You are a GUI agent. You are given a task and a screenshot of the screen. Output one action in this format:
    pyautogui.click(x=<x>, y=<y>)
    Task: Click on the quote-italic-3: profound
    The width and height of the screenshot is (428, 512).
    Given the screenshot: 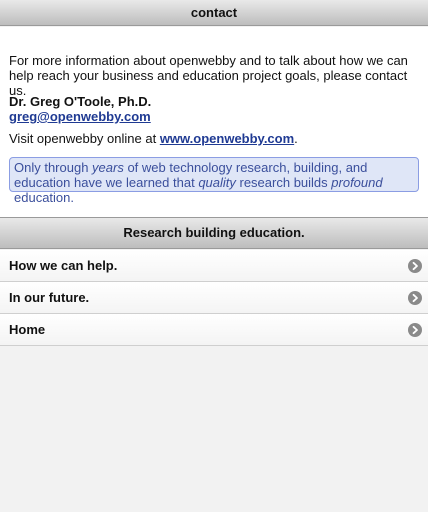 What is the action you would take?
    pyautogui.click(x=357, y=182)
    